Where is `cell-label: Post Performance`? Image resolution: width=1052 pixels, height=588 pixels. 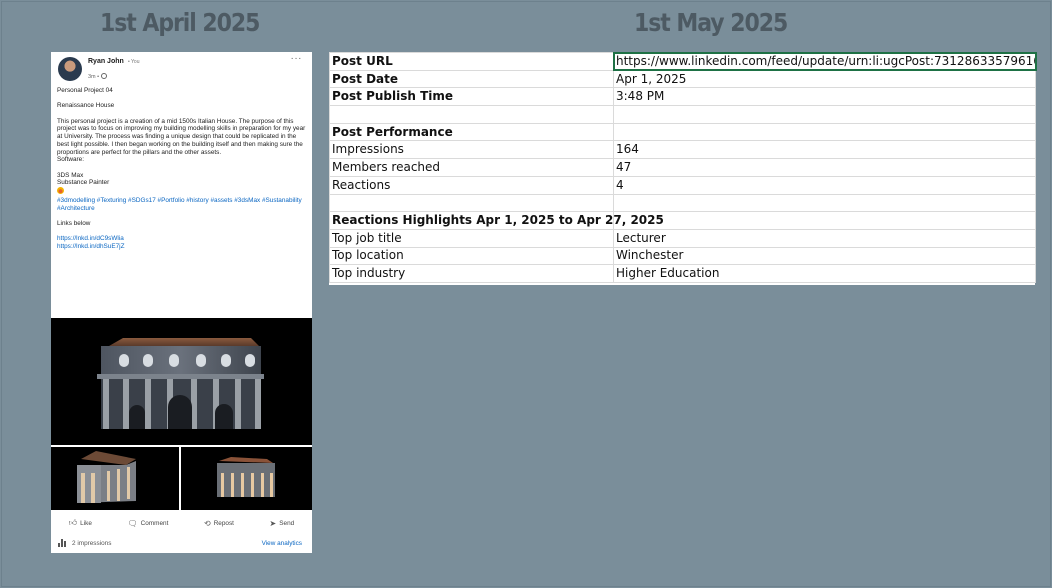
cell-label: Post Performance is located at coordinates (471, 132).